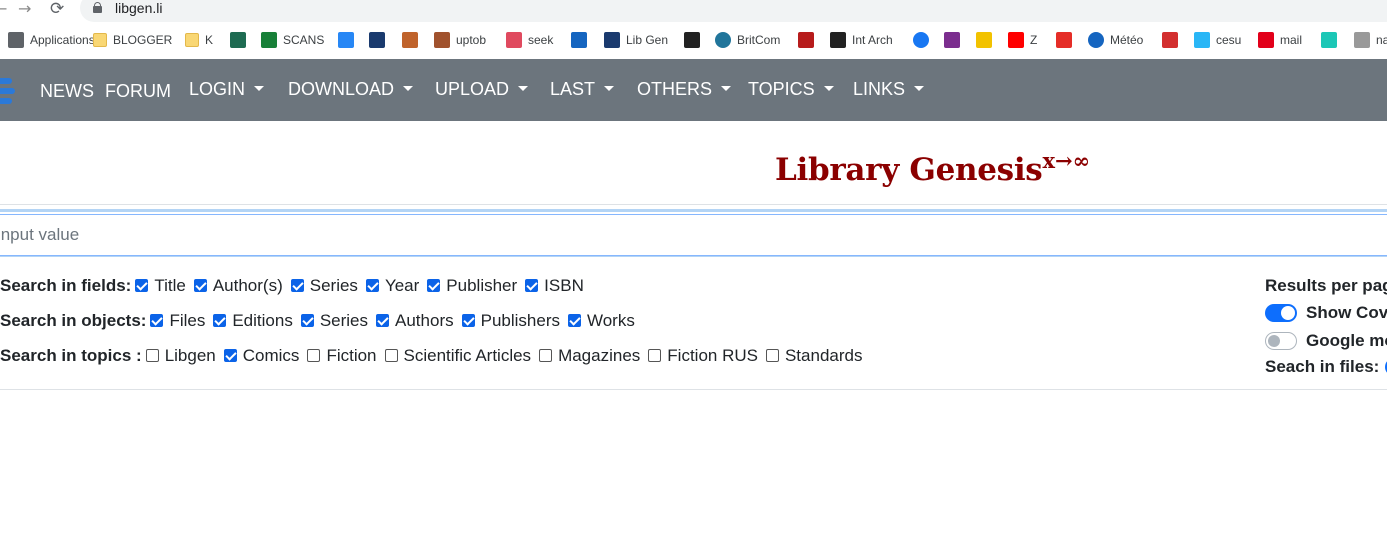 This screenshot has width=1387, height=534. What do you see at coordinates (132, 40) in the screenshot?
I see `bookmark-blogger: BLOGGER` at bounding box center [132, 40].